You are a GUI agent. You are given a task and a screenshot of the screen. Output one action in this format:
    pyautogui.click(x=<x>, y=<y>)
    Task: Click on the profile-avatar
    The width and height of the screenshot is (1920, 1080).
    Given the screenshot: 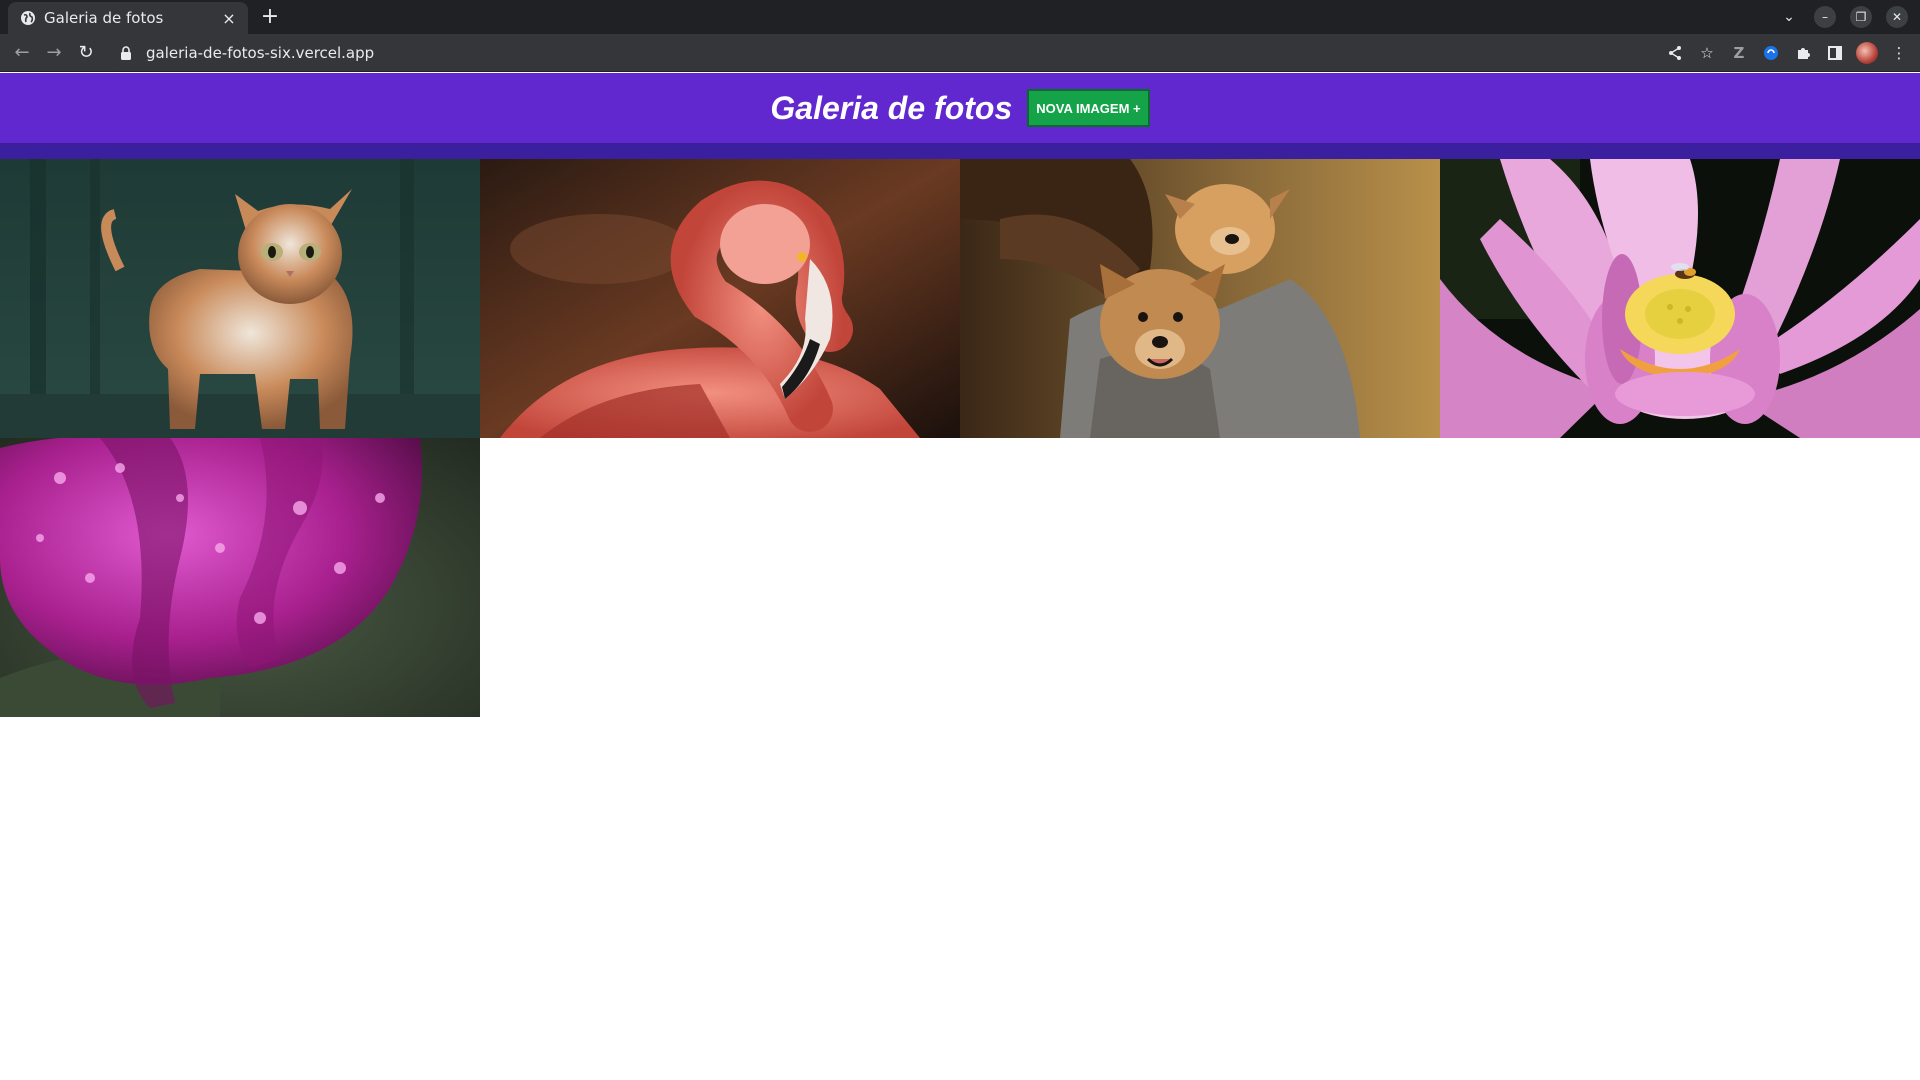 What is the action you would take?
    pyautogui.click(x=1867, y=53)
    